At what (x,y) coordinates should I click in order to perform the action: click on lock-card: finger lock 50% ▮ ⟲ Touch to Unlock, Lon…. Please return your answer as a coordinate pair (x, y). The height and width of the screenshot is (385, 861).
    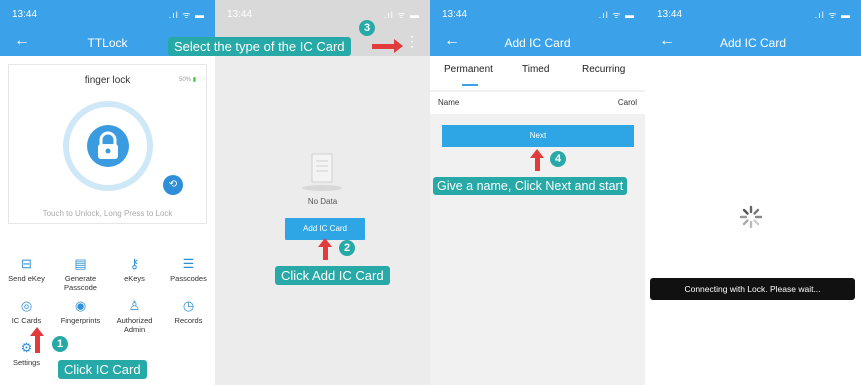
    Looking at the image, I should click on (107, 144).